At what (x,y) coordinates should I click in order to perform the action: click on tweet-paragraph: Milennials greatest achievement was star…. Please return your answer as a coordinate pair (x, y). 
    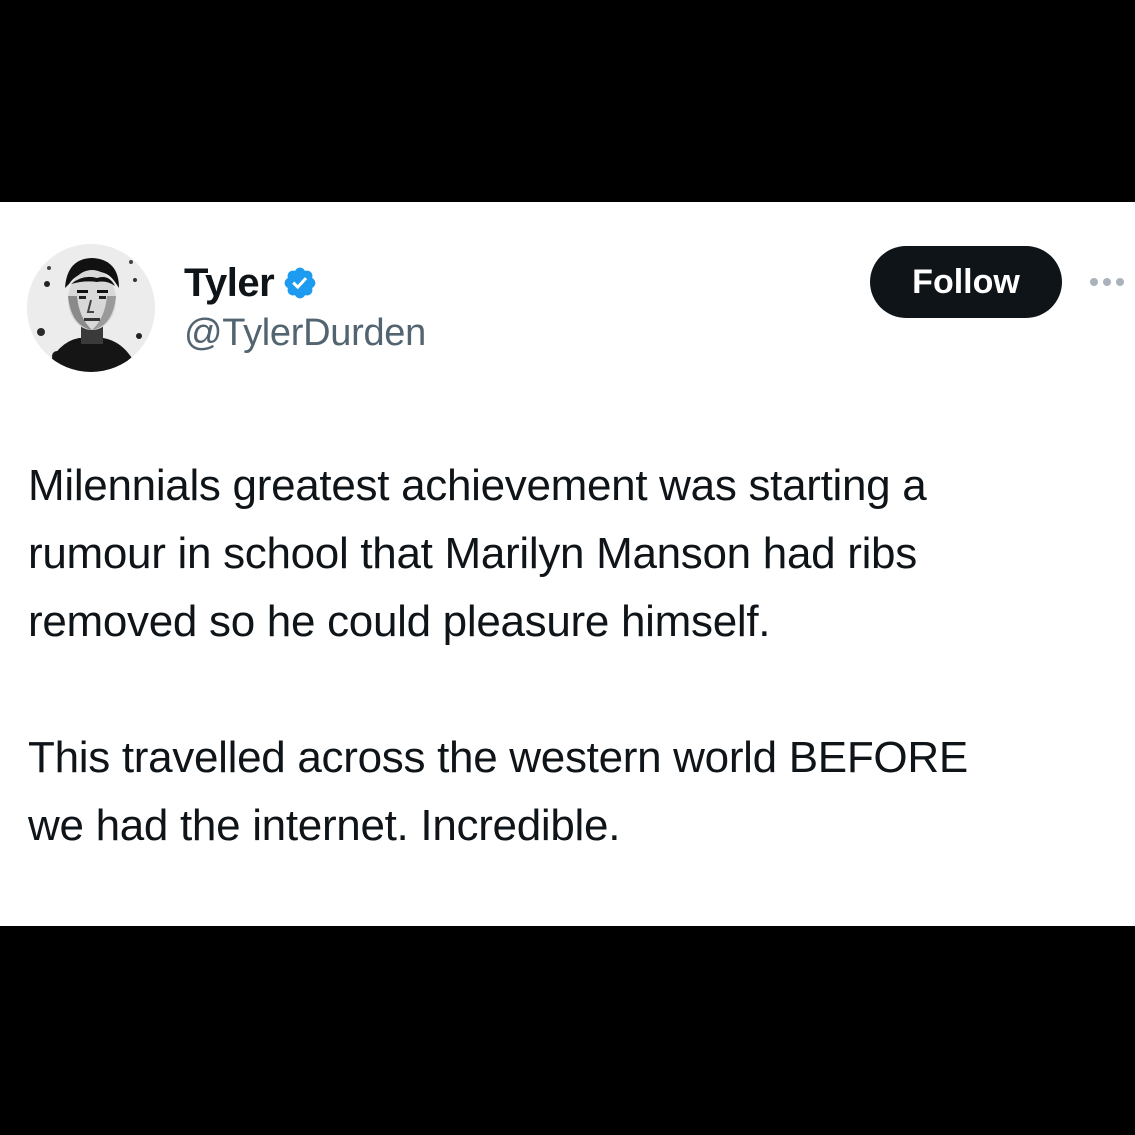
    Looking at the image, I should click on (477, 553).